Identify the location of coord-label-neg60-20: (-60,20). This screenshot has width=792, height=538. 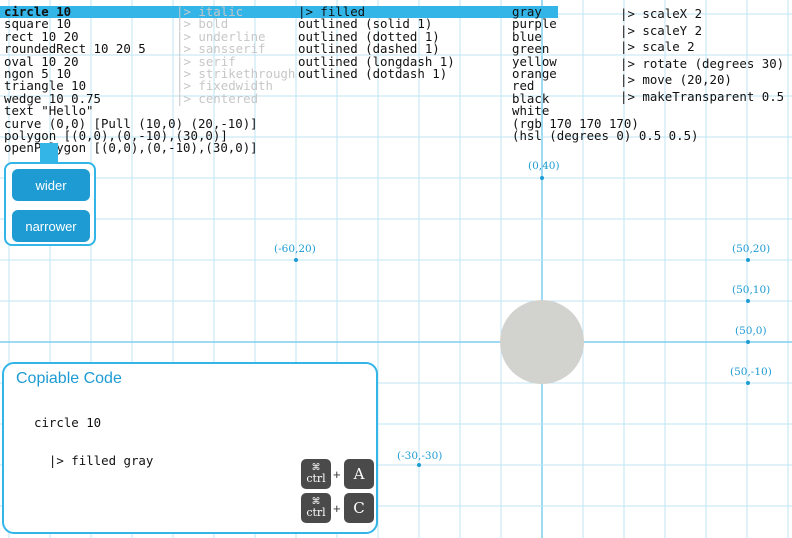
(295, 249).